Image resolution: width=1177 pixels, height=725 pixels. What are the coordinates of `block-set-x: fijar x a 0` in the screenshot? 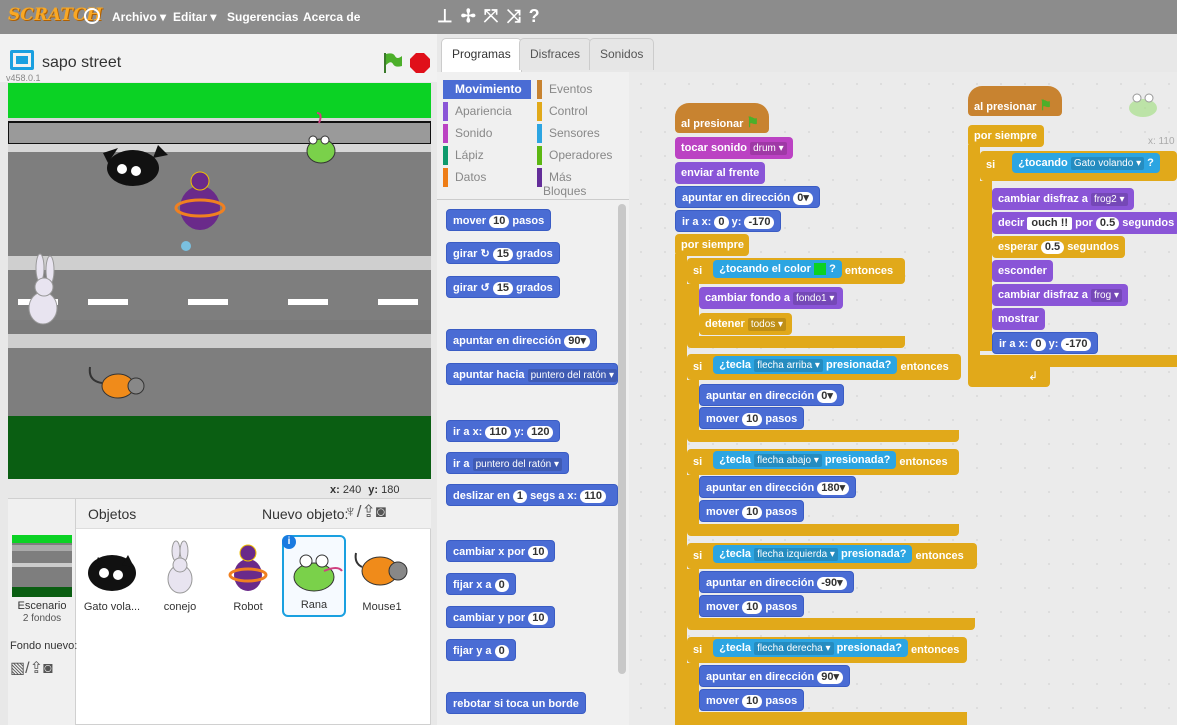 It's located at (481, 584).